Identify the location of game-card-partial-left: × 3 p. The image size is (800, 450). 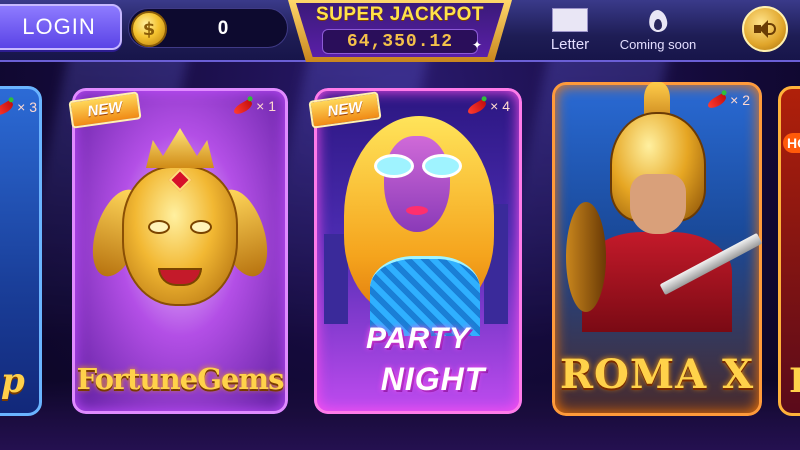
(21, 251).